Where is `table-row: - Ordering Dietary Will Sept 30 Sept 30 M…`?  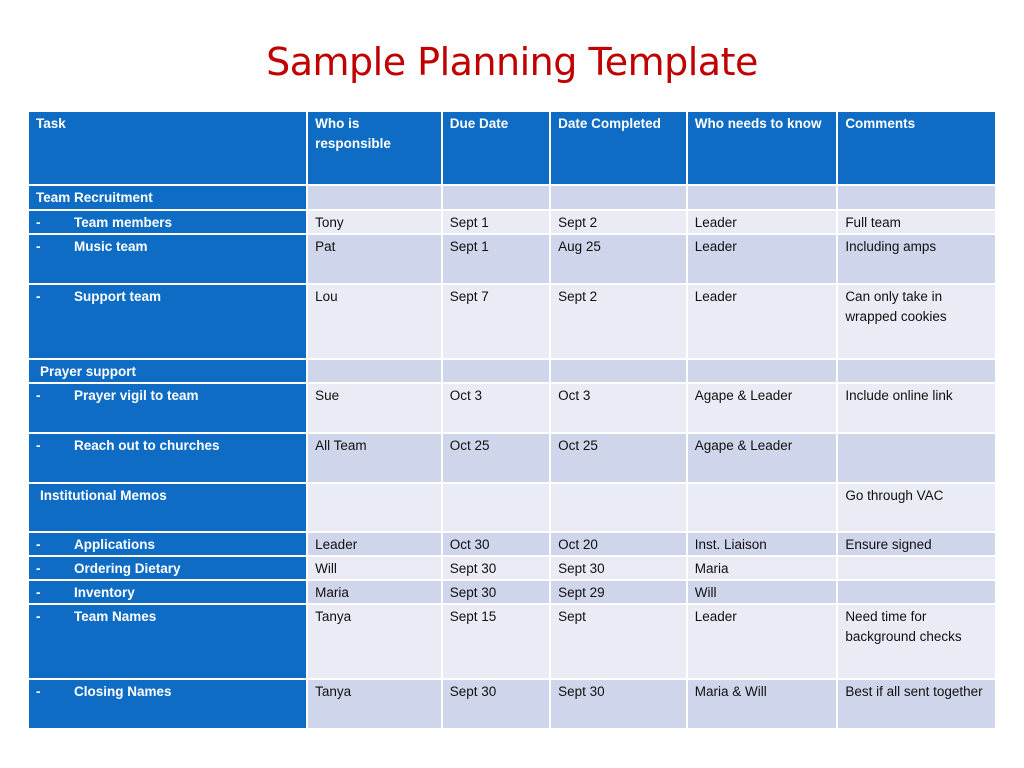 table-row: - Ordering Dietary Will Sept 30 Sept 30 M… is located at coordinates (512, 568).